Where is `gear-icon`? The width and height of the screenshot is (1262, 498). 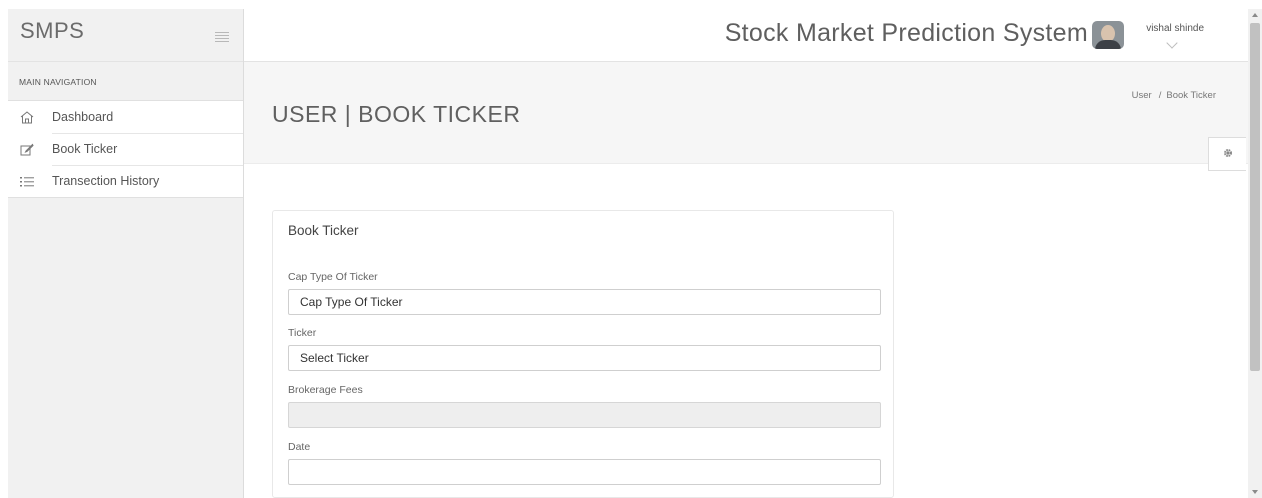
gear-icon is located at coordinates (1228, 154).